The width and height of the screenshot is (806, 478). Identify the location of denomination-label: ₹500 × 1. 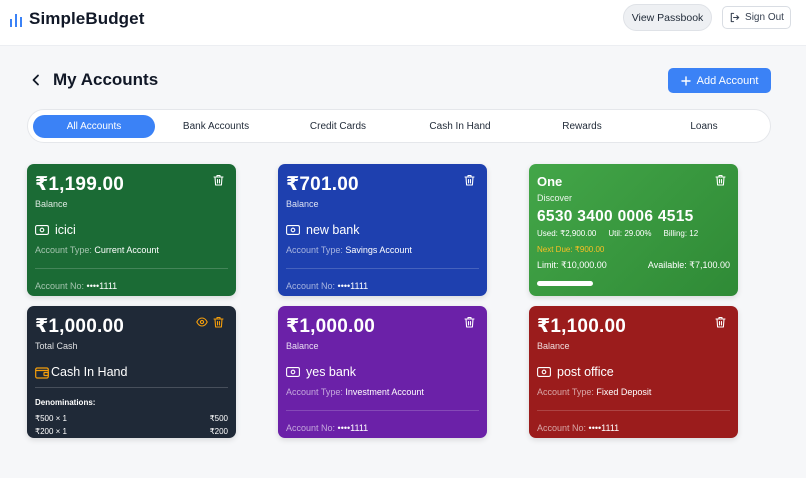
(51, 418).